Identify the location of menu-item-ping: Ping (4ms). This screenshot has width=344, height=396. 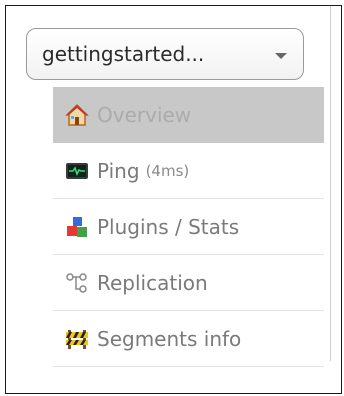
(188, 171).